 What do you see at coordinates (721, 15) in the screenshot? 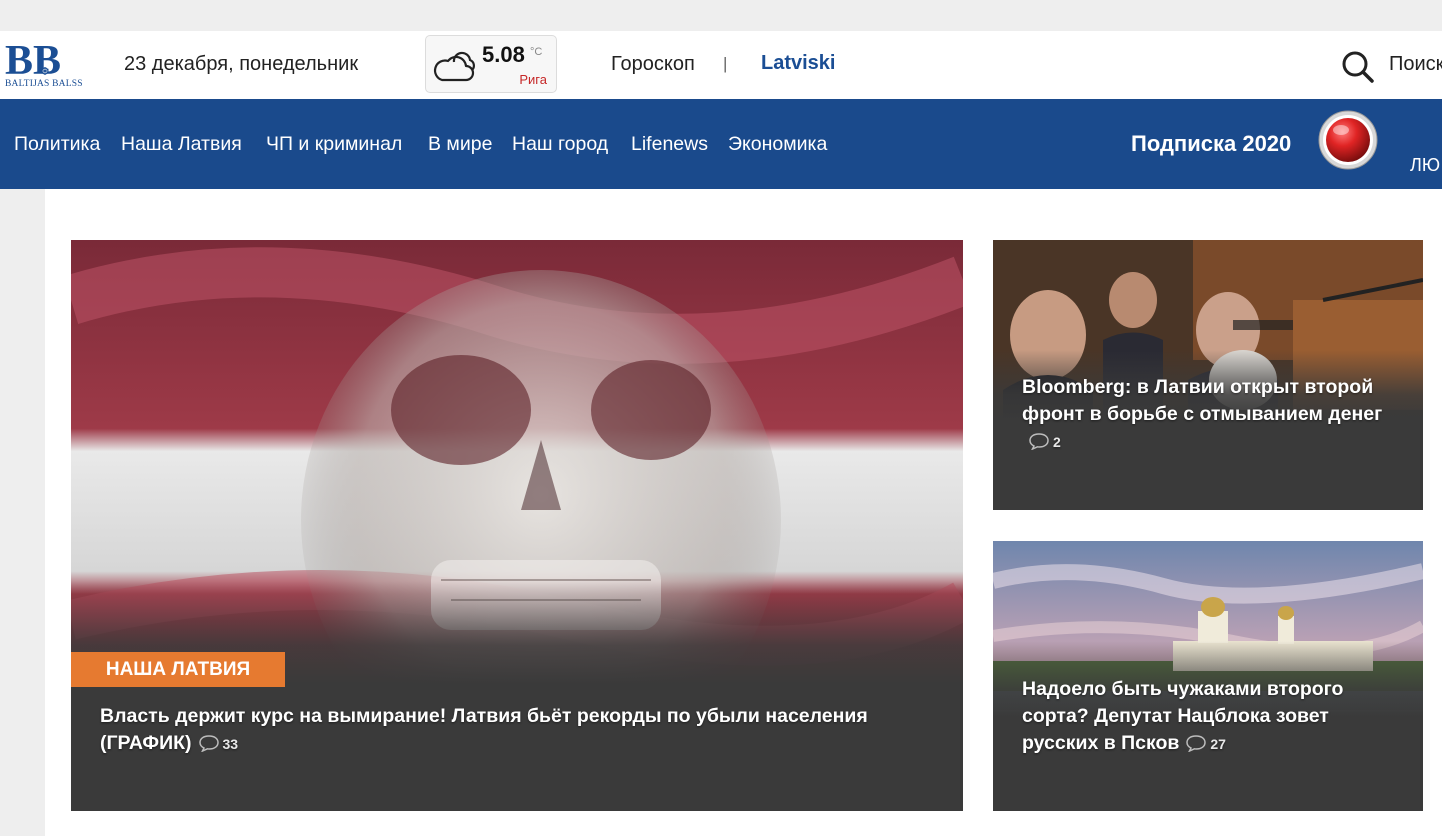
I see `top-strip` at bounding box center [721, 15].